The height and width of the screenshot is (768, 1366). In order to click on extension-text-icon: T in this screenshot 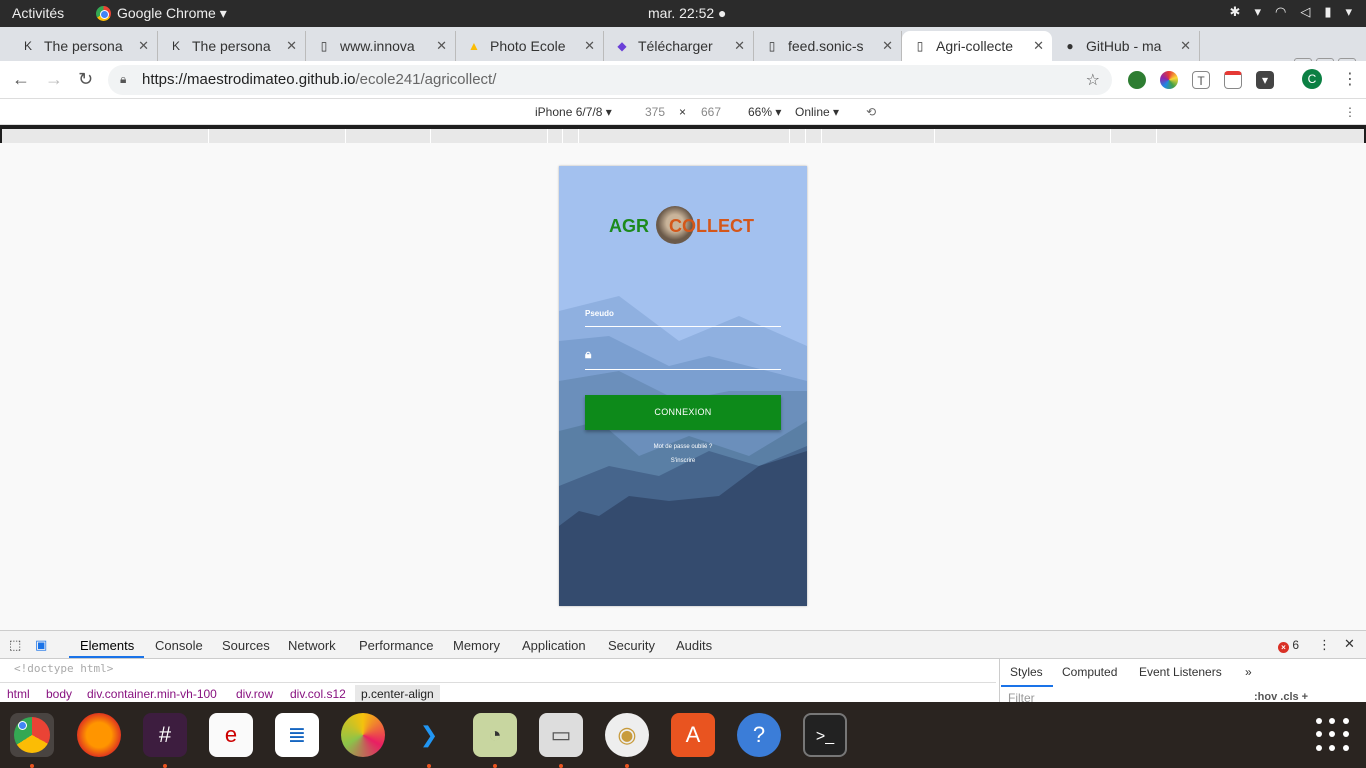, I will do `click(1201, 80)`.